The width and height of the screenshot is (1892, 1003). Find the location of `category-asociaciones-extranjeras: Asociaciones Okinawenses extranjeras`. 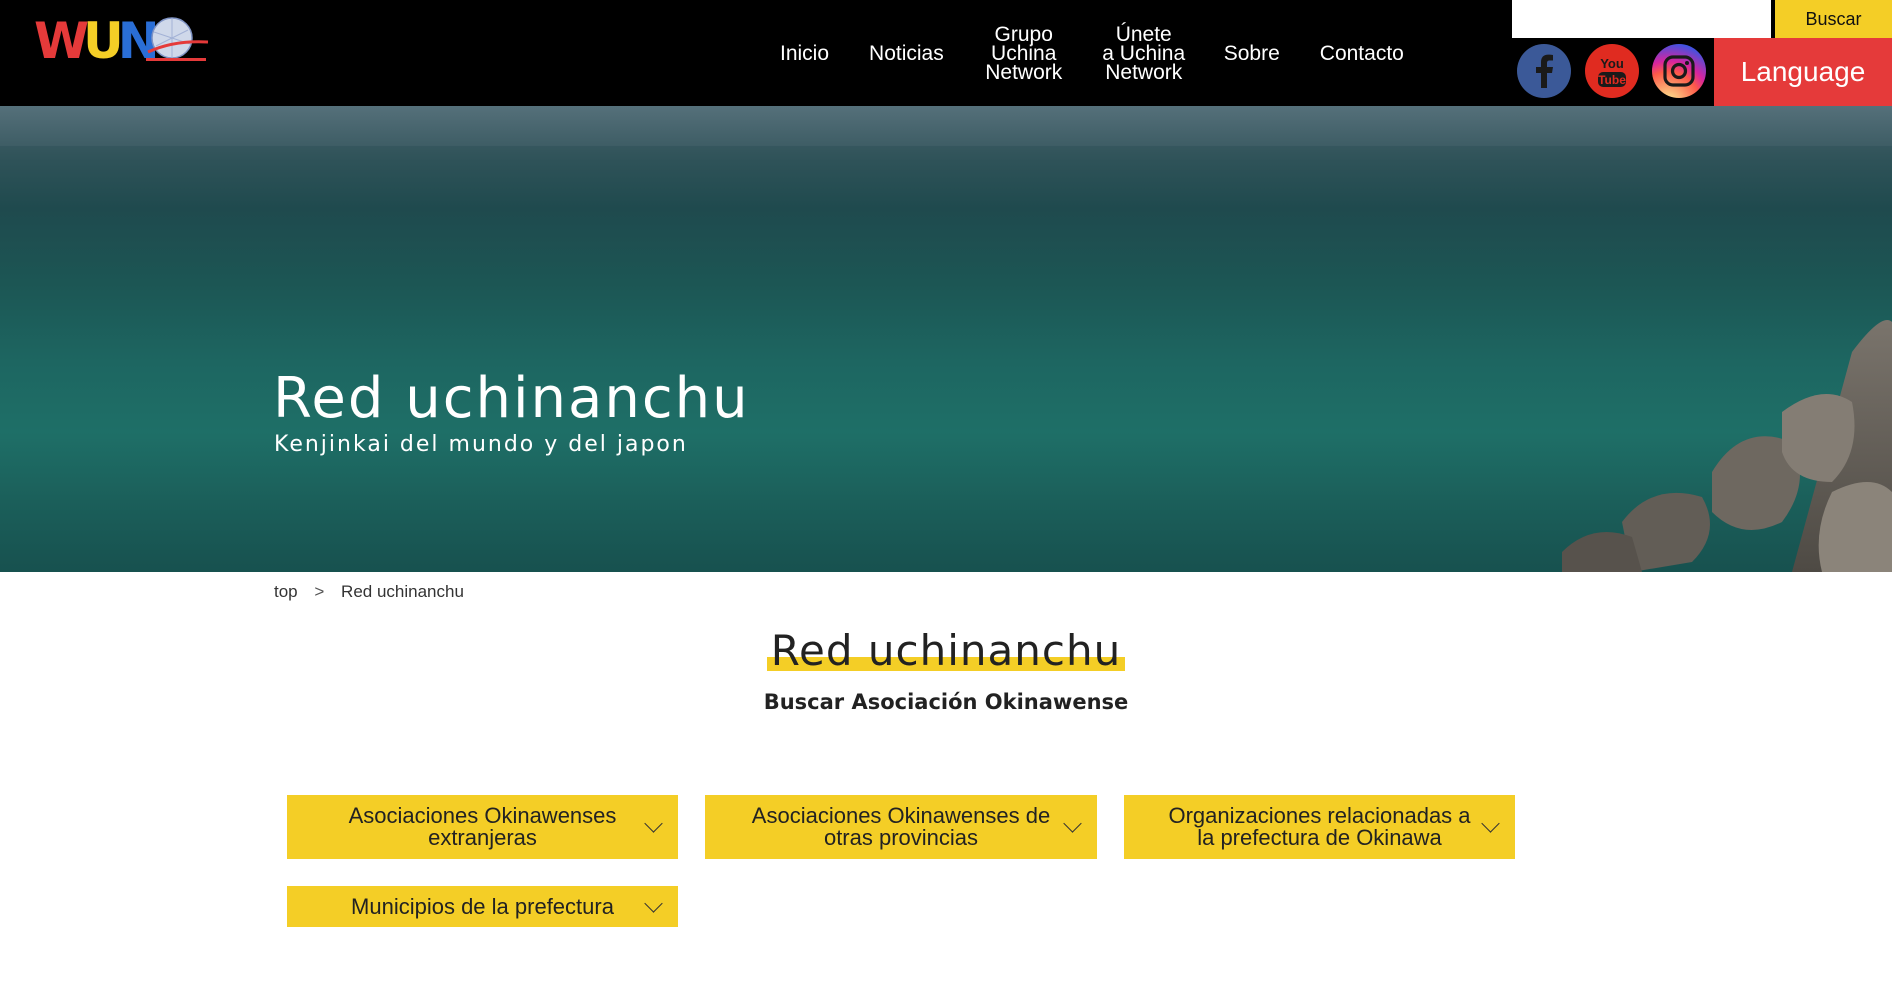

category-asociaciones-extranjeras: Asociaciones Okinawenses extranjeras is located at coordinates (482, 827).